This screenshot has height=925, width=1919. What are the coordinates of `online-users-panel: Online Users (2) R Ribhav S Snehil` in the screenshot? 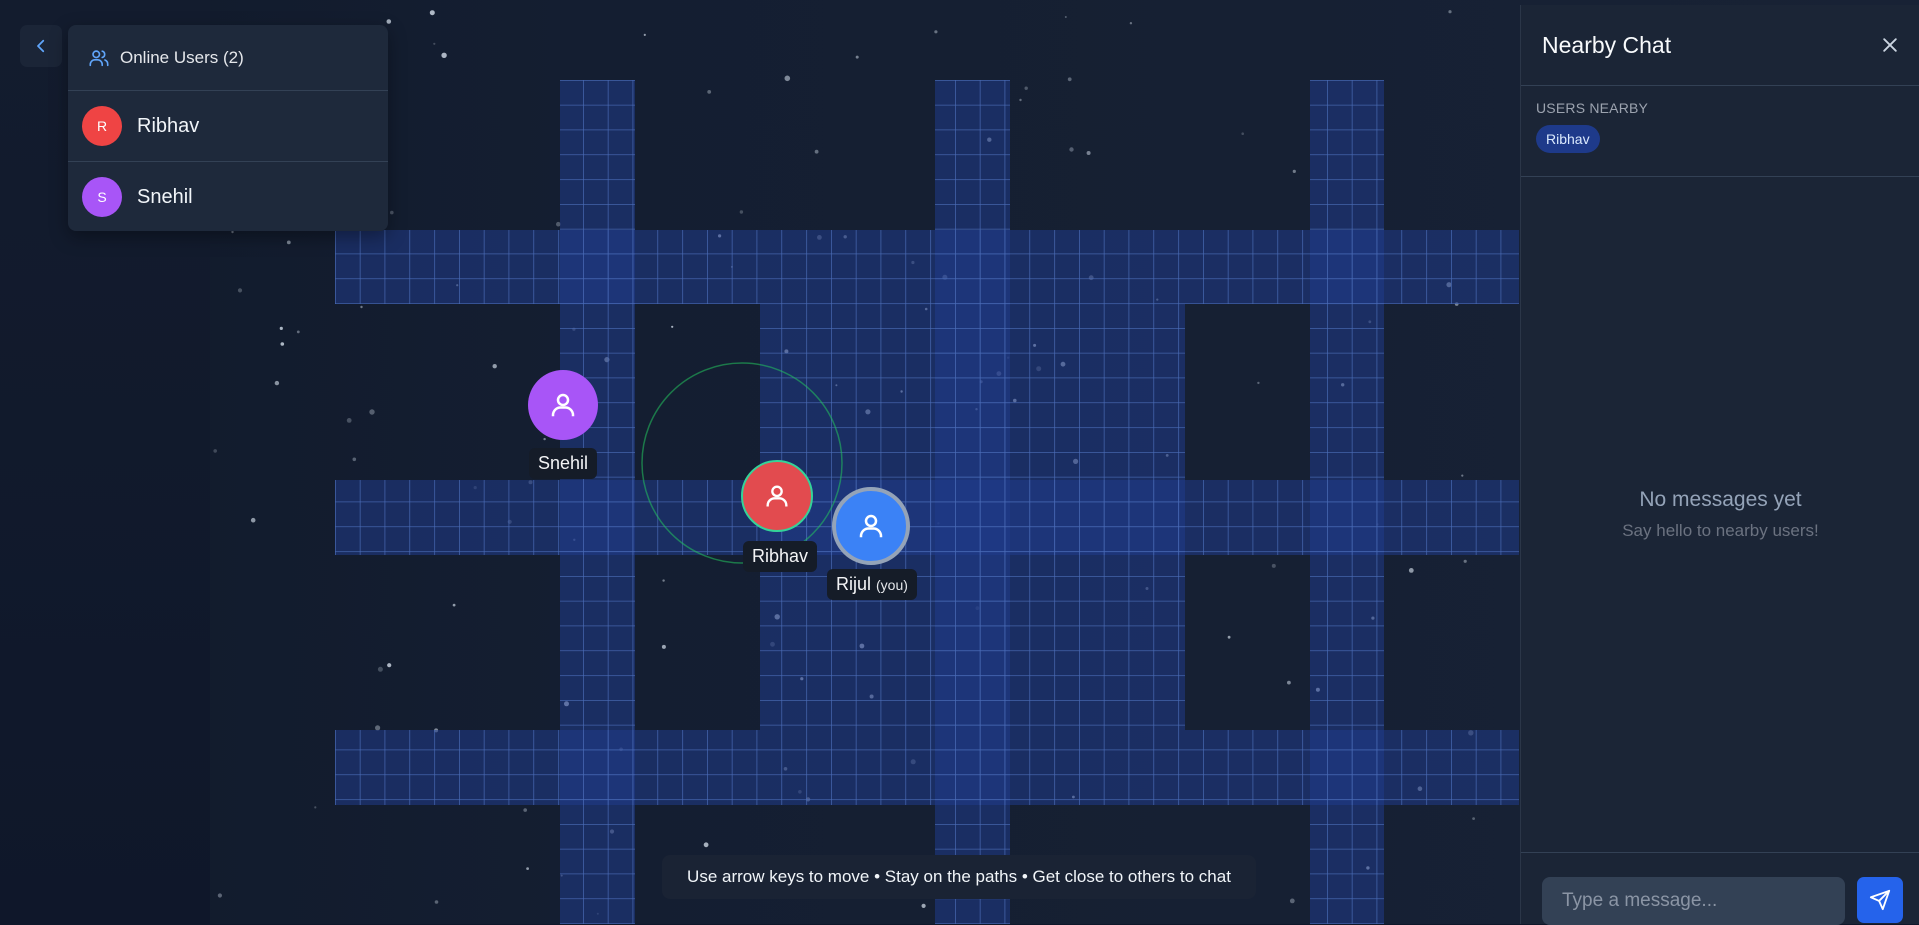 It's located at (228, 128).